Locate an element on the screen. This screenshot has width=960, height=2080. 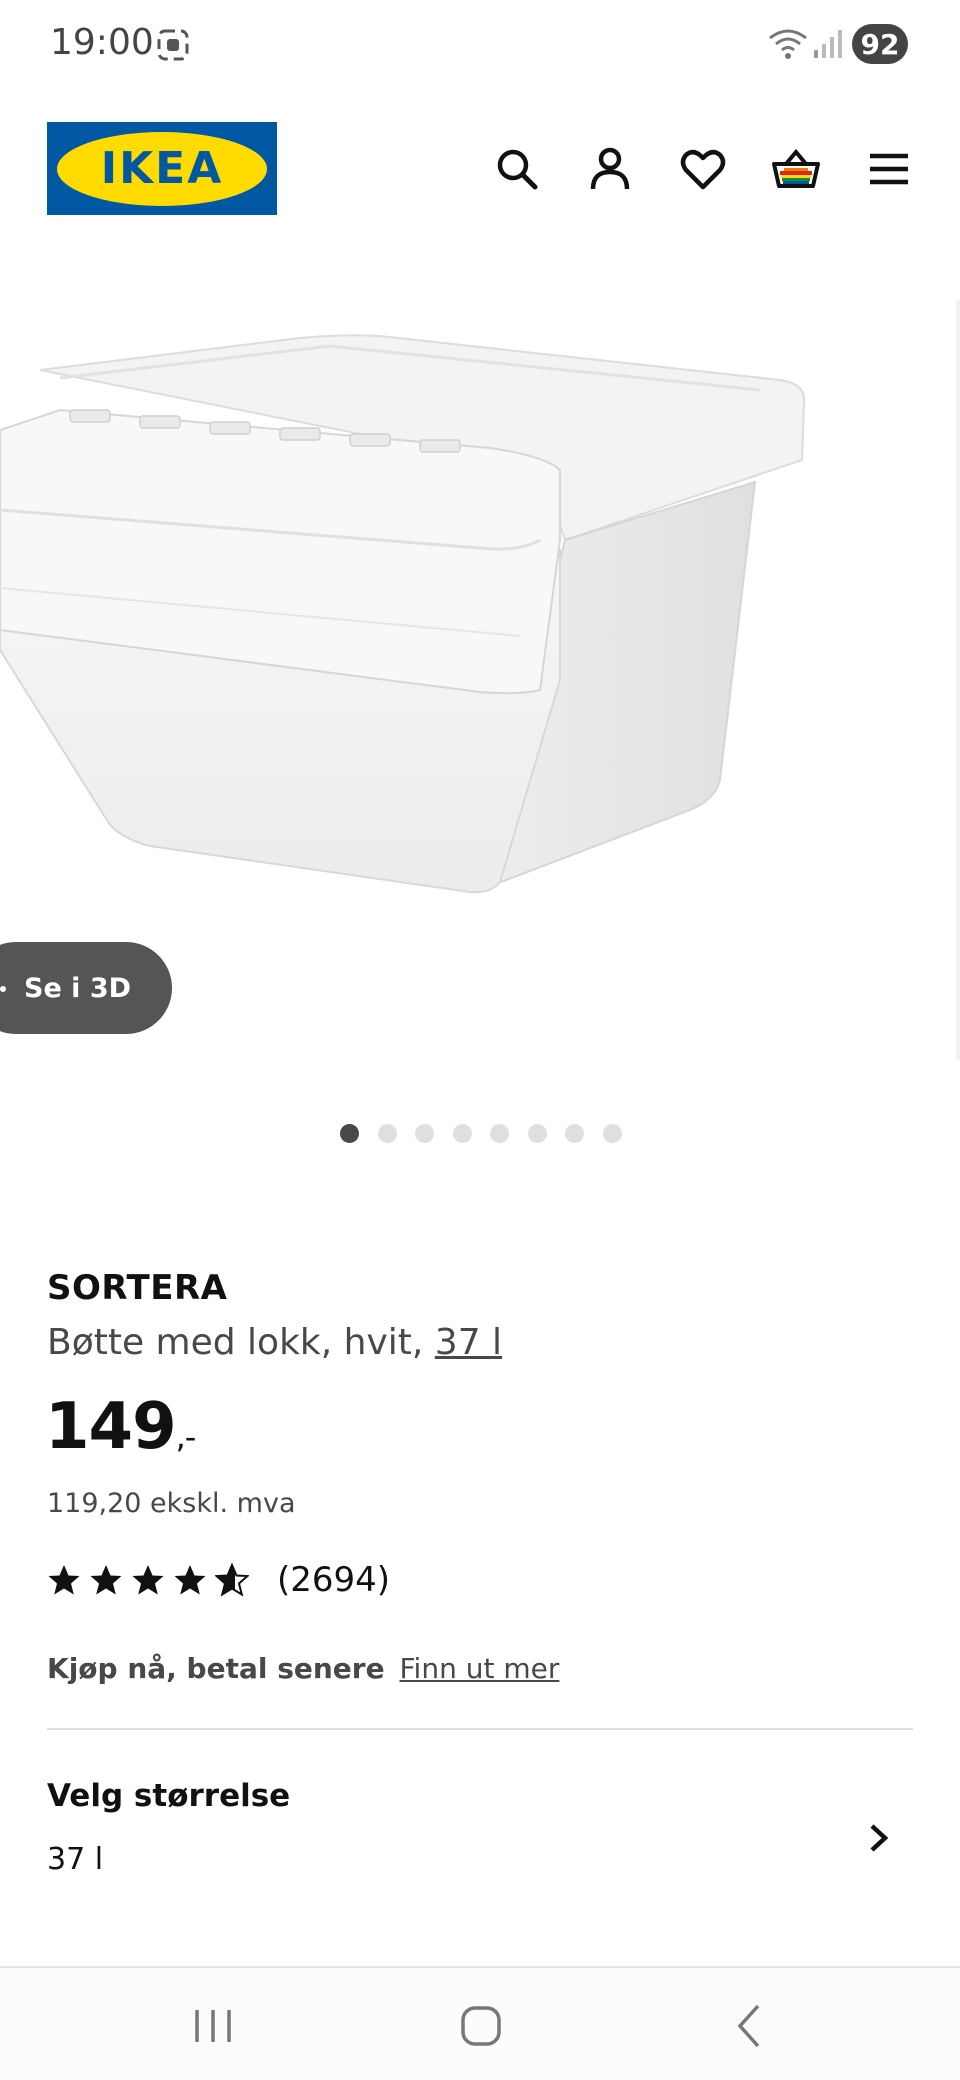
half-star-icon is located at coordinates (232, 1580).